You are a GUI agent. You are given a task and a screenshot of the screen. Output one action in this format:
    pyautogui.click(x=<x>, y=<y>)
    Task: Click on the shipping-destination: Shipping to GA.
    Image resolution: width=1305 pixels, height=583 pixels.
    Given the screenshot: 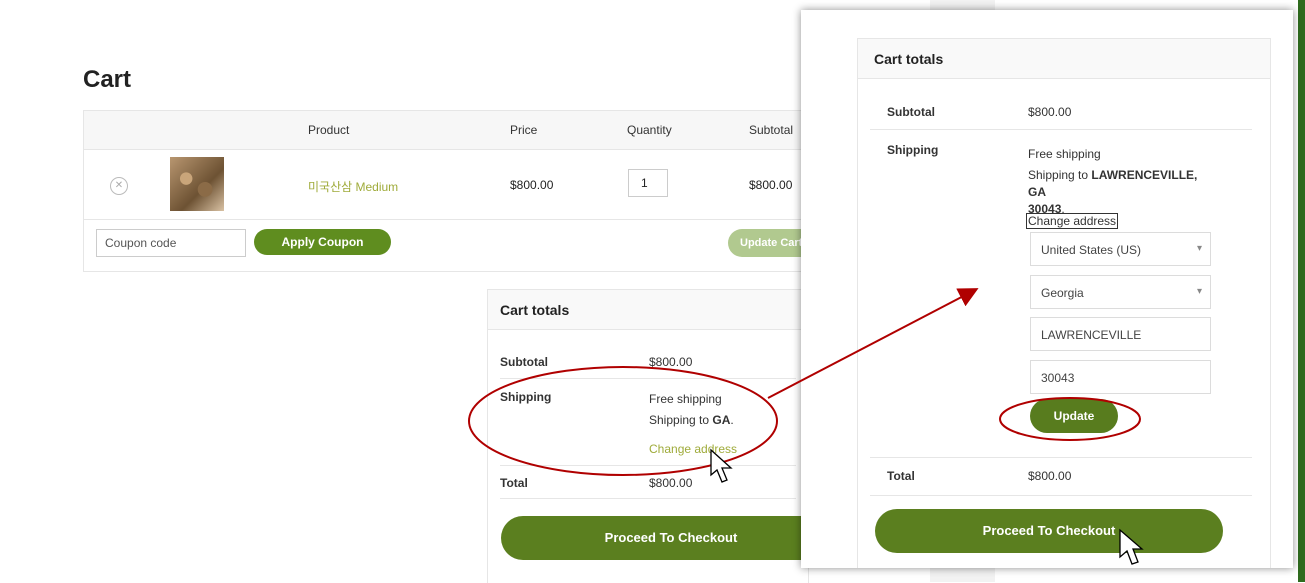 What is the action you would take?
    pyautogui.click(x=691, y=420)
    